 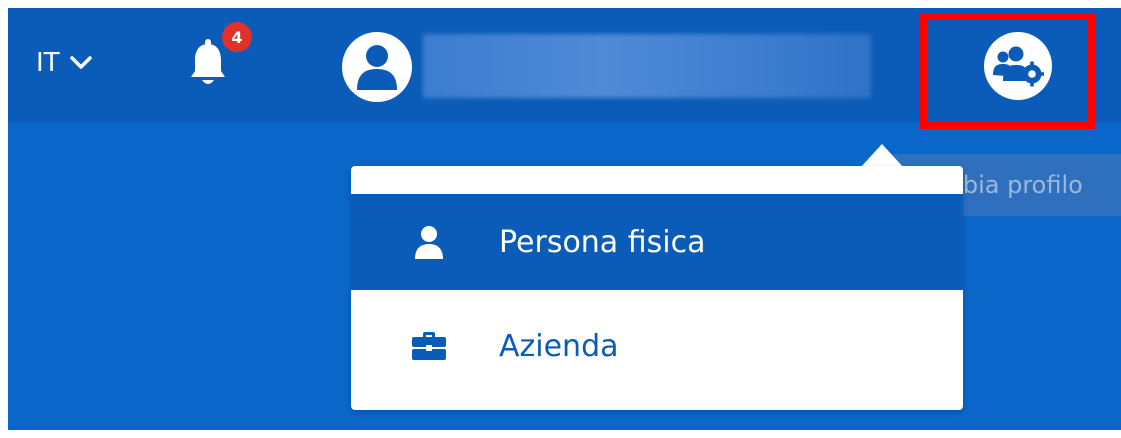 I want to click on chevron-down-icon, so click(x=80, y=62).